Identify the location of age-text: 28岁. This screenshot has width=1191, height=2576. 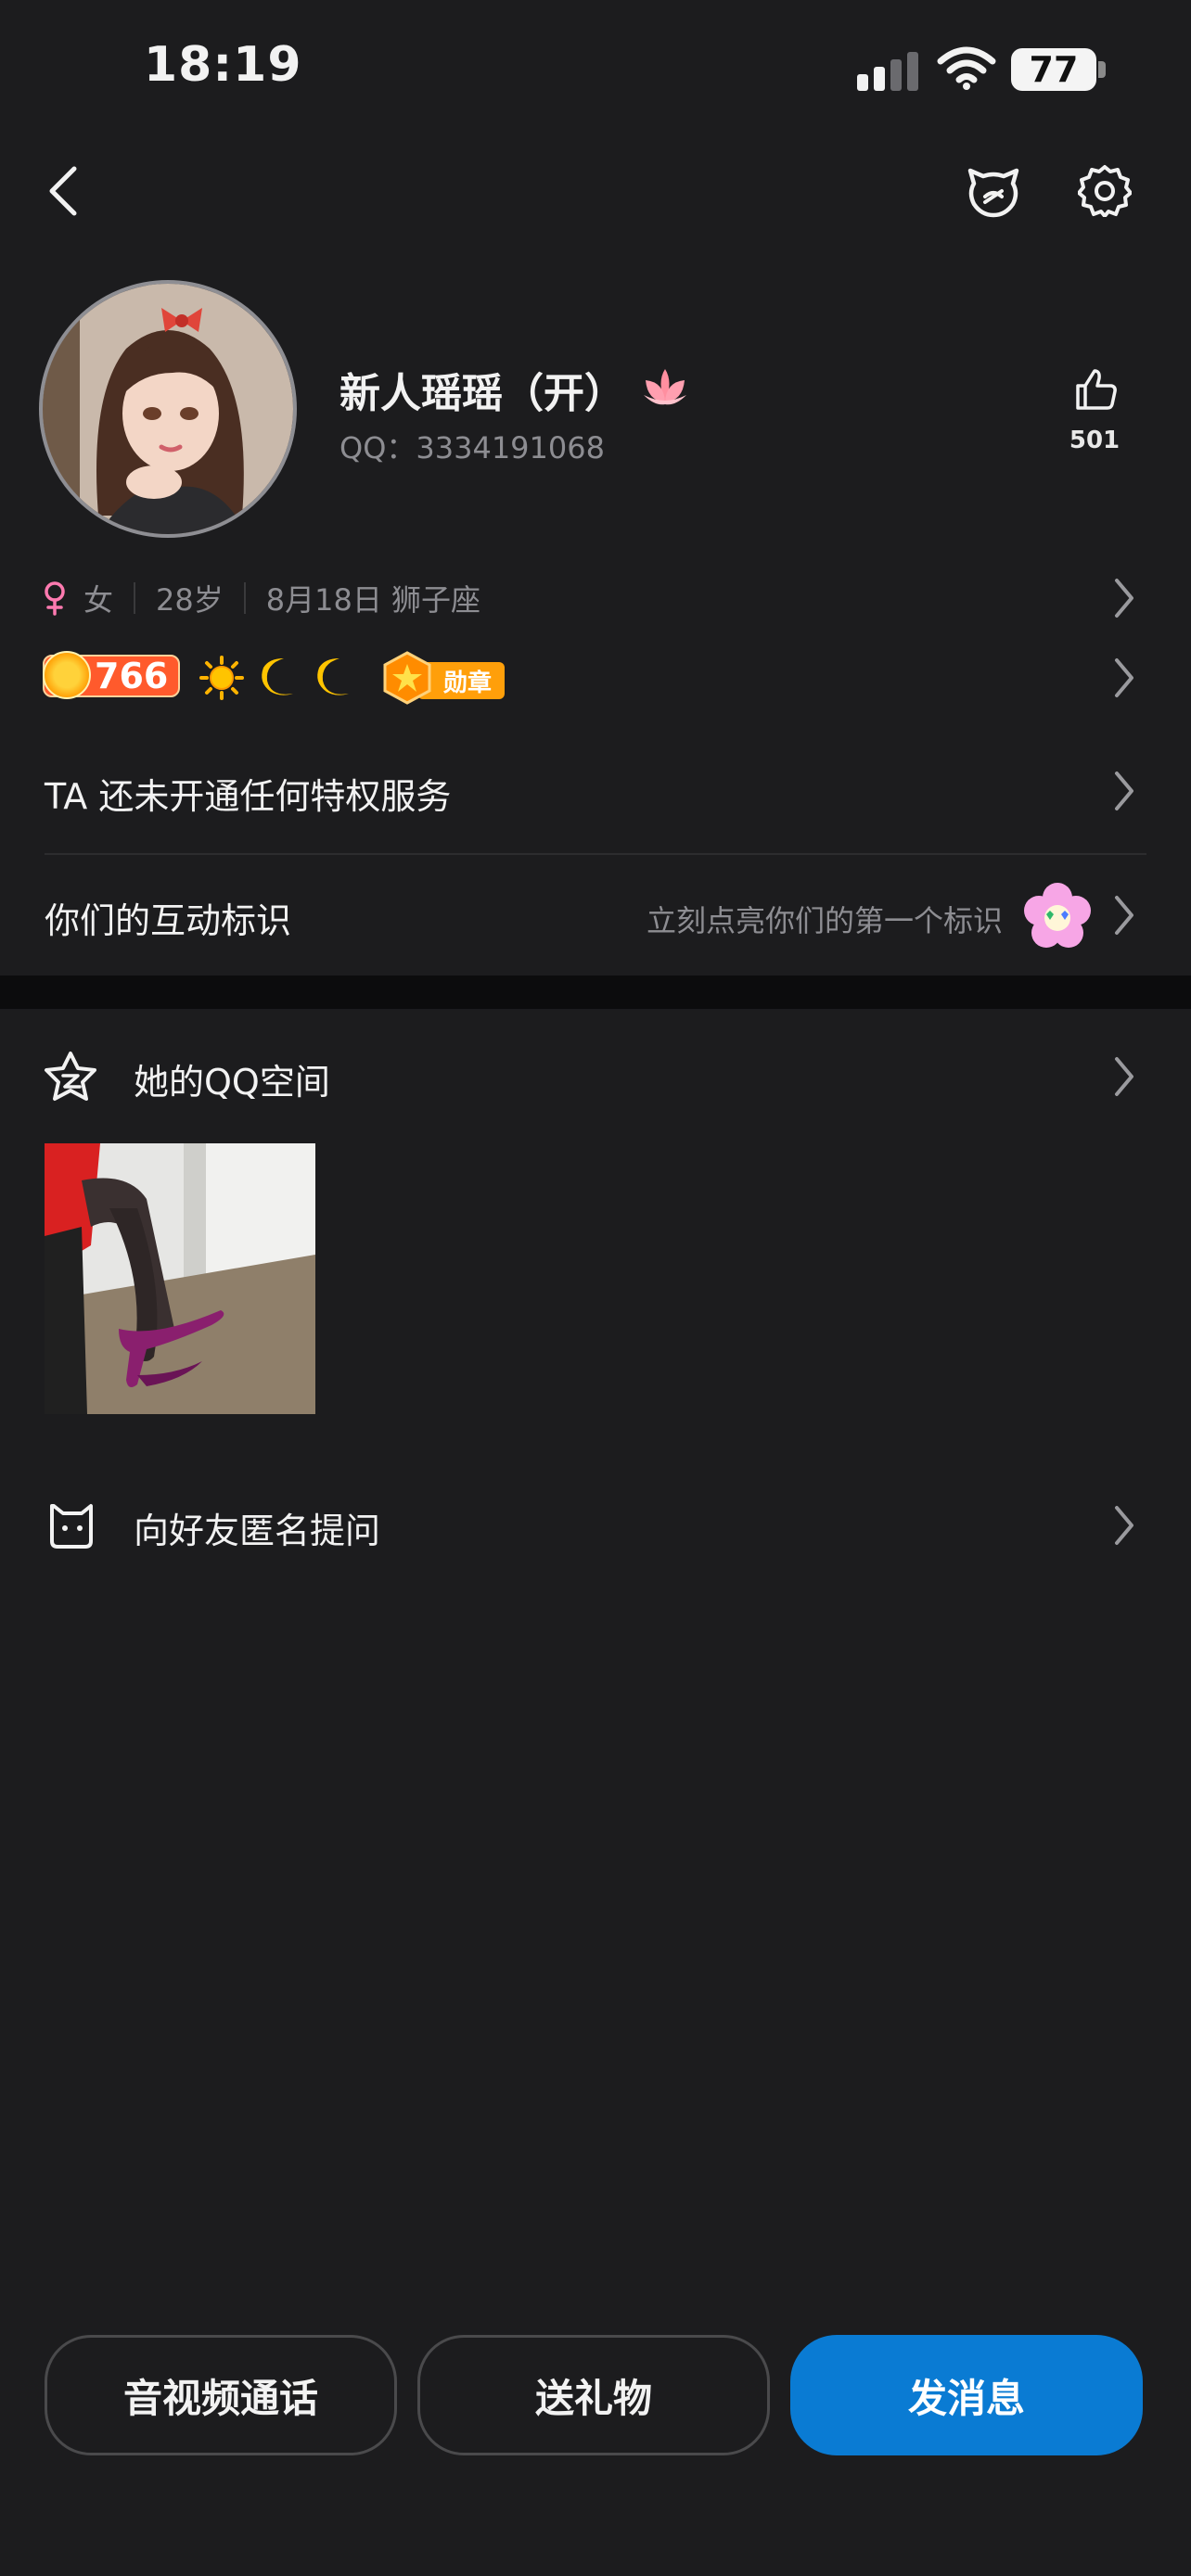
(190, 600).